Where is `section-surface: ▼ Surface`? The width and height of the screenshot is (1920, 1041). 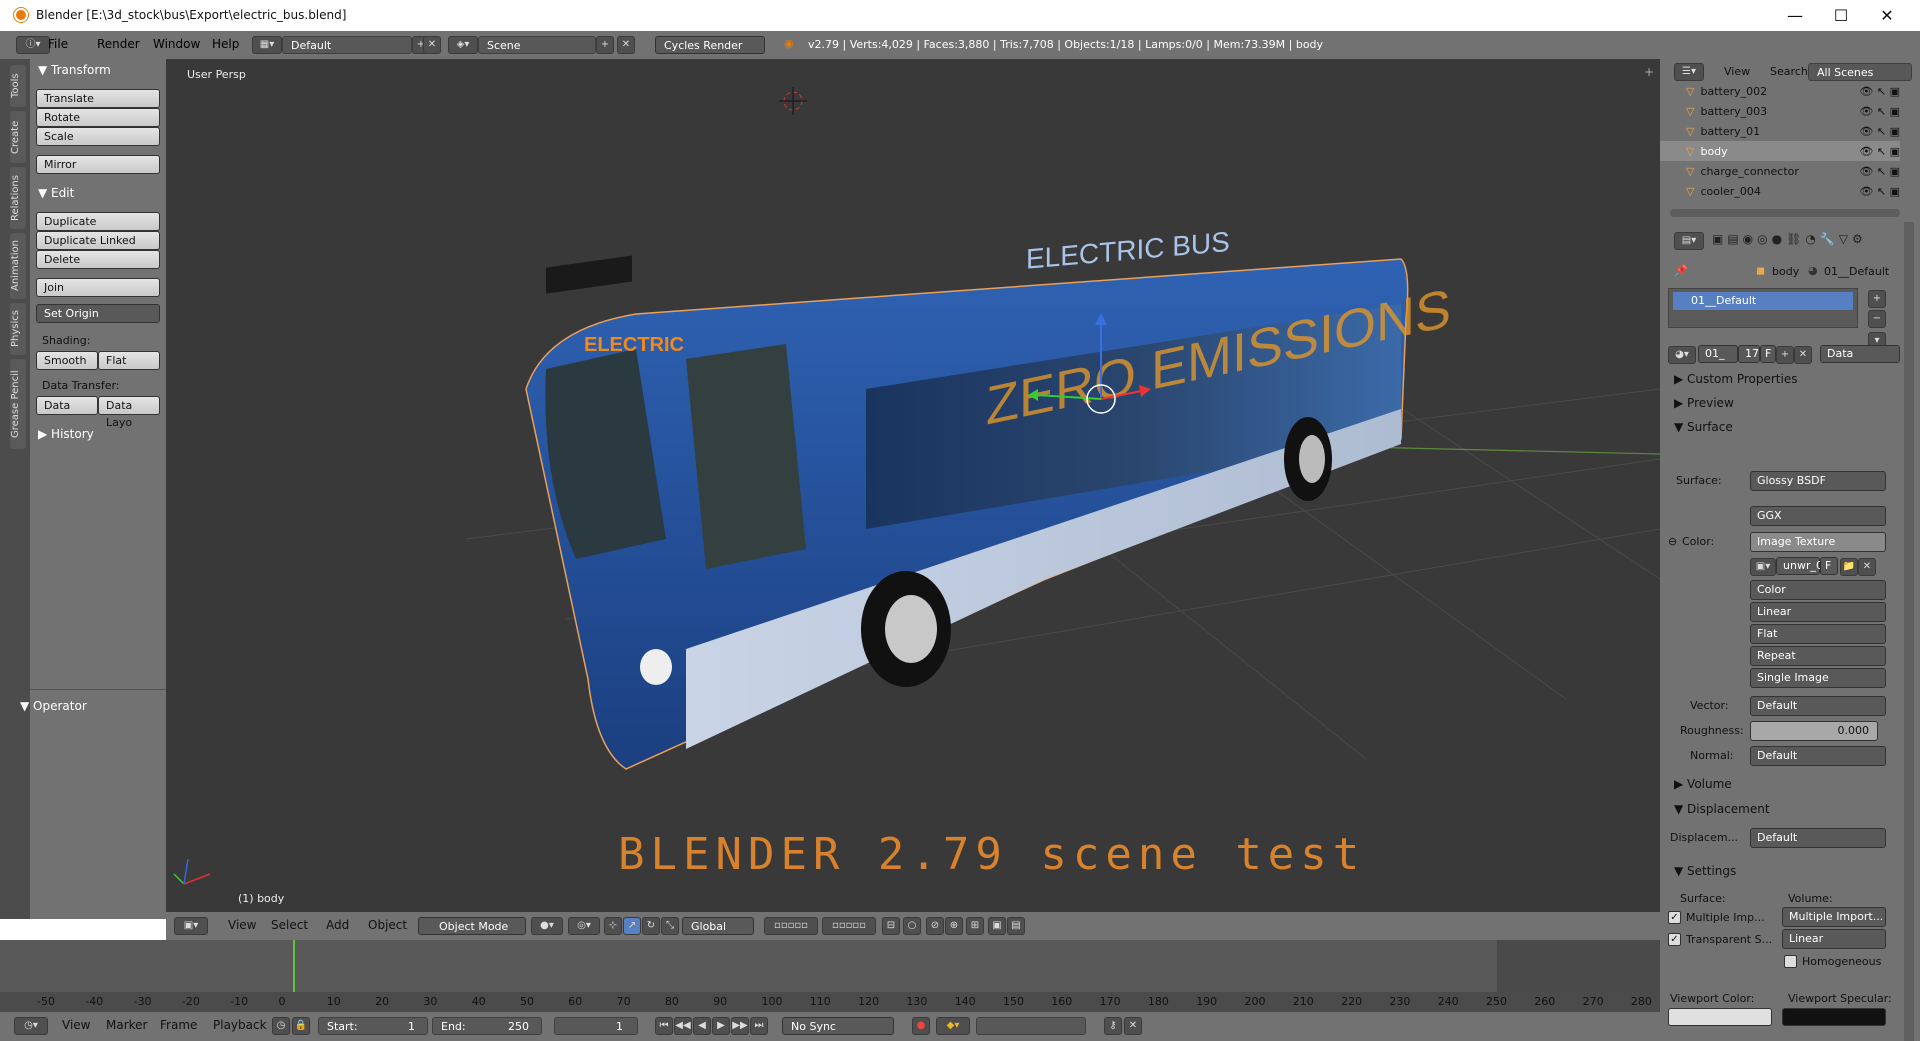
section-surface: ▼ Surface is located at coordinates (1703, 427).